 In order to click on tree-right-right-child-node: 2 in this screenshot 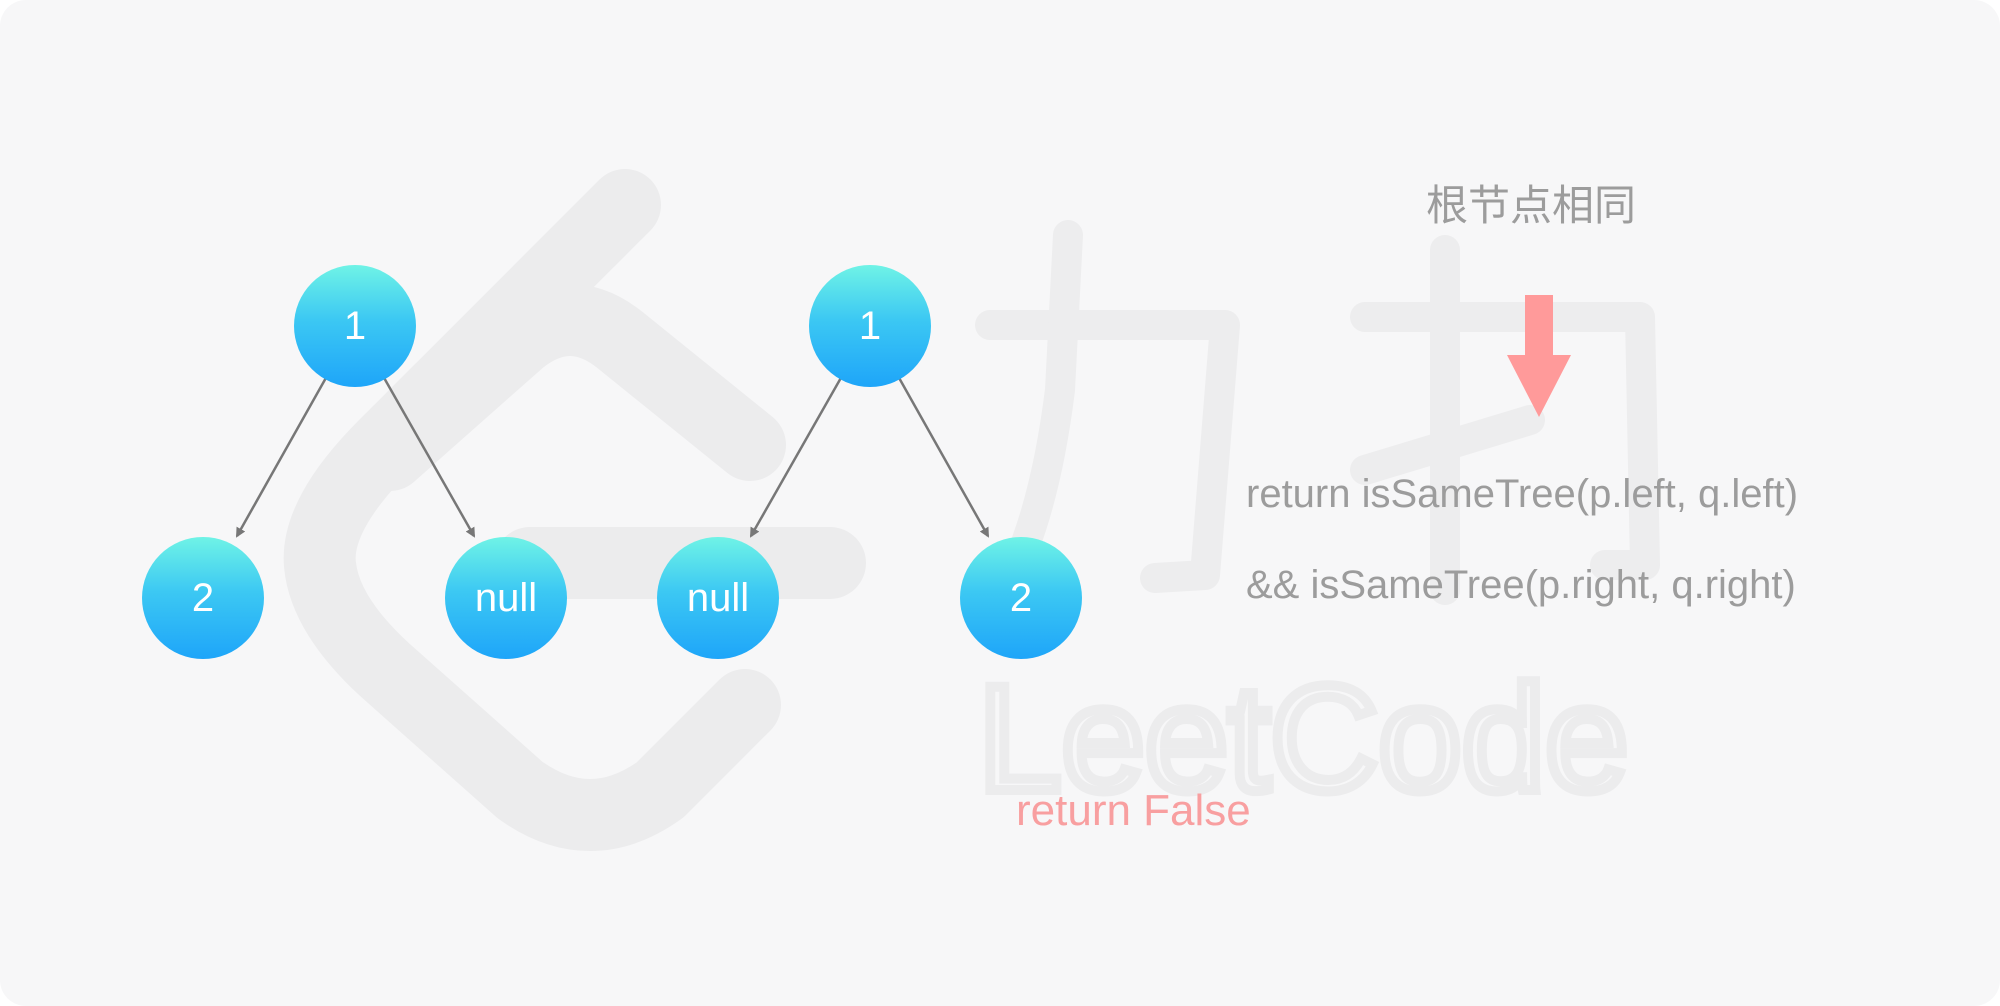, I will do `click(1021, 598)`.